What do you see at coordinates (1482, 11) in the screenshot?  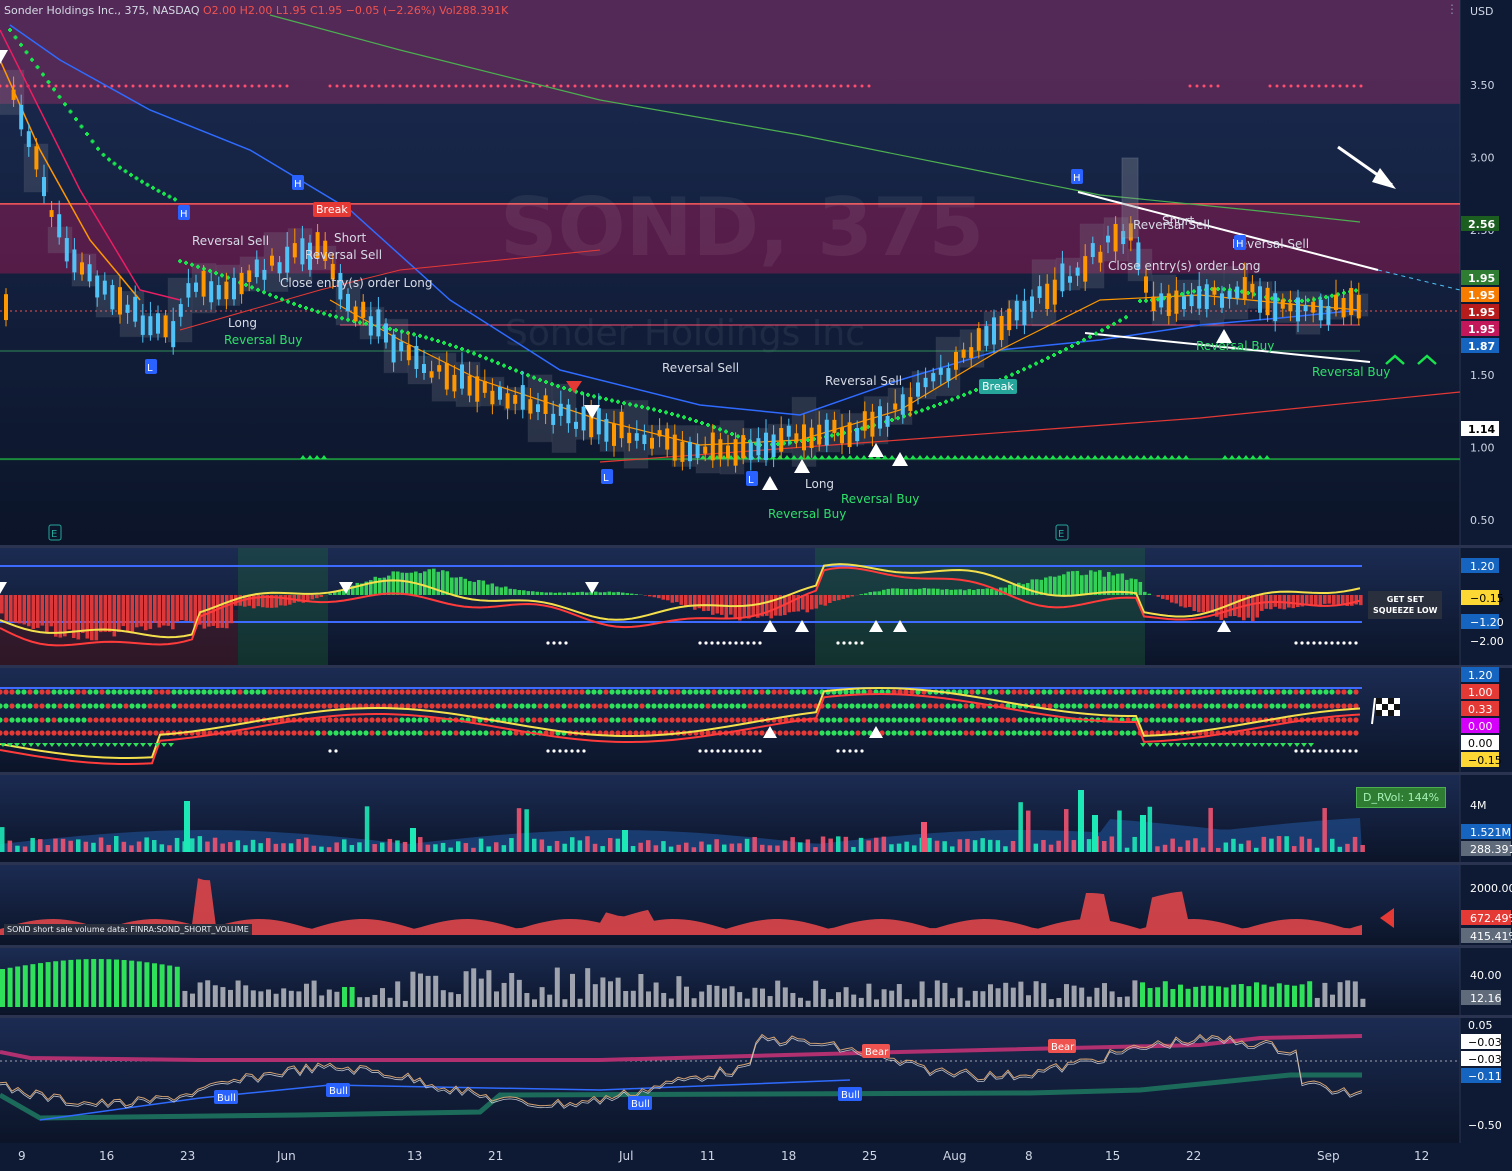 I see `currency-label: USD` at bounding box center [1482, 11].